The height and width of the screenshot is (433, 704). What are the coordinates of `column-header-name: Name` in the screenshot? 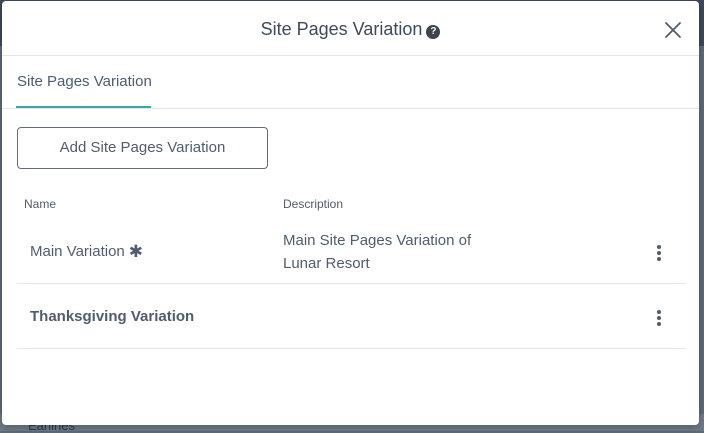 It's located at (40, 204).